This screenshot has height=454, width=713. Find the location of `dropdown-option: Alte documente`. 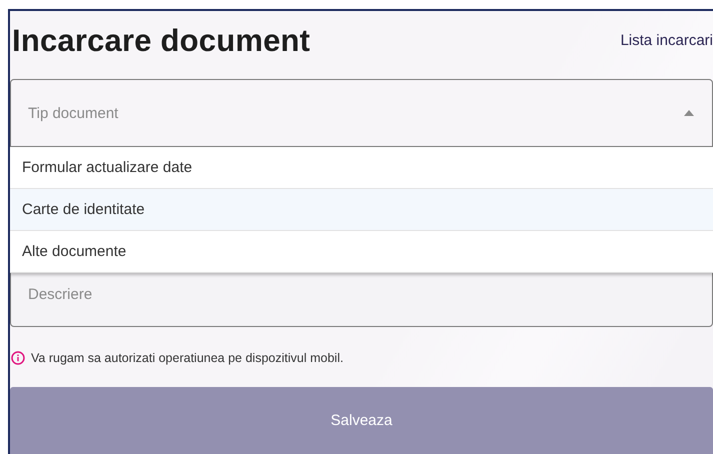

dropdown-option: Alte documente is located at coordinates (361, 252).